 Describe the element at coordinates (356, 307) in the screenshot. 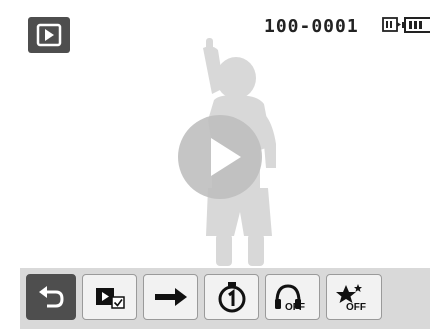

I see `transition-off-label: OFF` at that location.